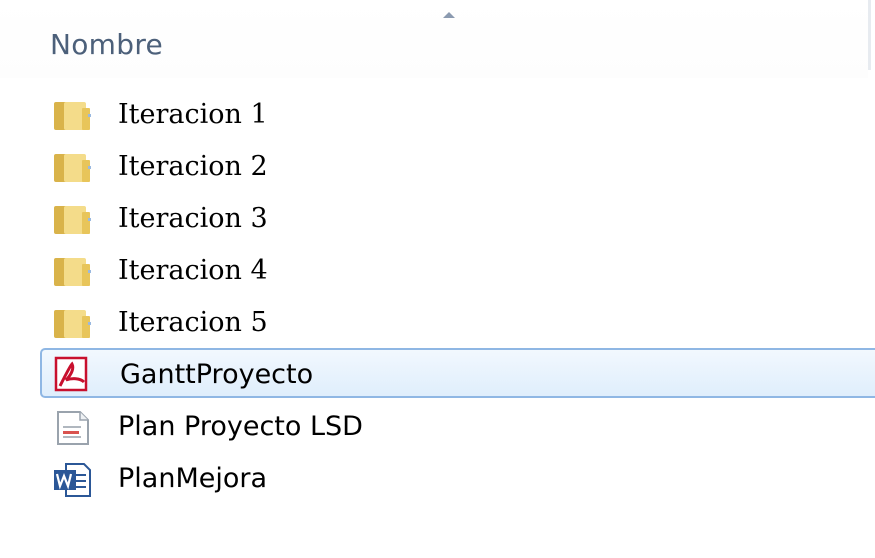 This screenshot has height=558, width=875. I want to click on column-header-label: Nombre, so click(107, 44).